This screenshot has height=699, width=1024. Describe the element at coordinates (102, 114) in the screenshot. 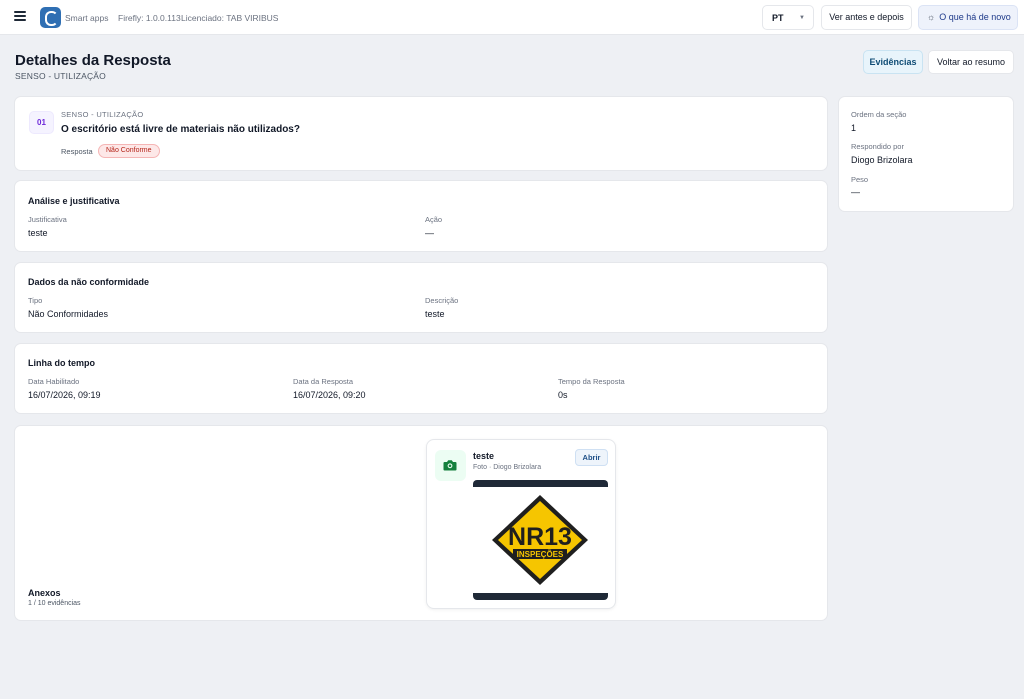

I see `question-section: SENSO - UTILIZAÇÃO` at that location.